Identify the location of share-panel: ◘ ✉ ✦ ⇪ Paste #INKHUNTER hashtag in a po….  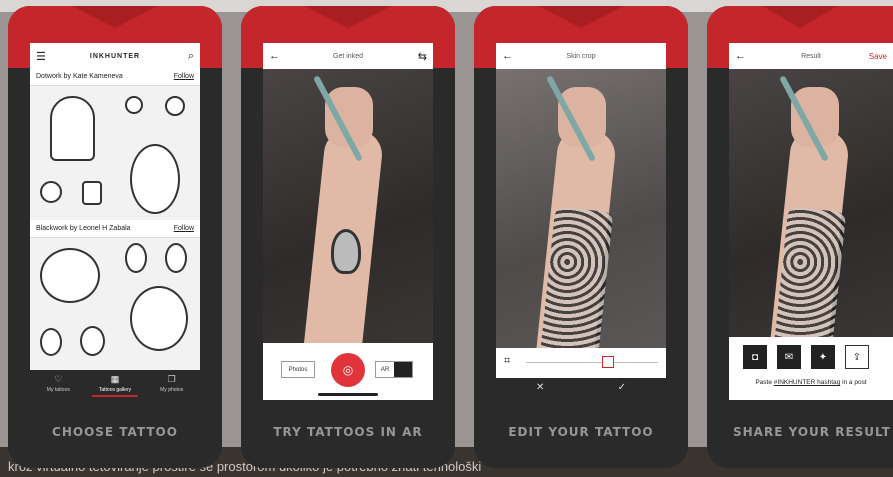
(811, 368).